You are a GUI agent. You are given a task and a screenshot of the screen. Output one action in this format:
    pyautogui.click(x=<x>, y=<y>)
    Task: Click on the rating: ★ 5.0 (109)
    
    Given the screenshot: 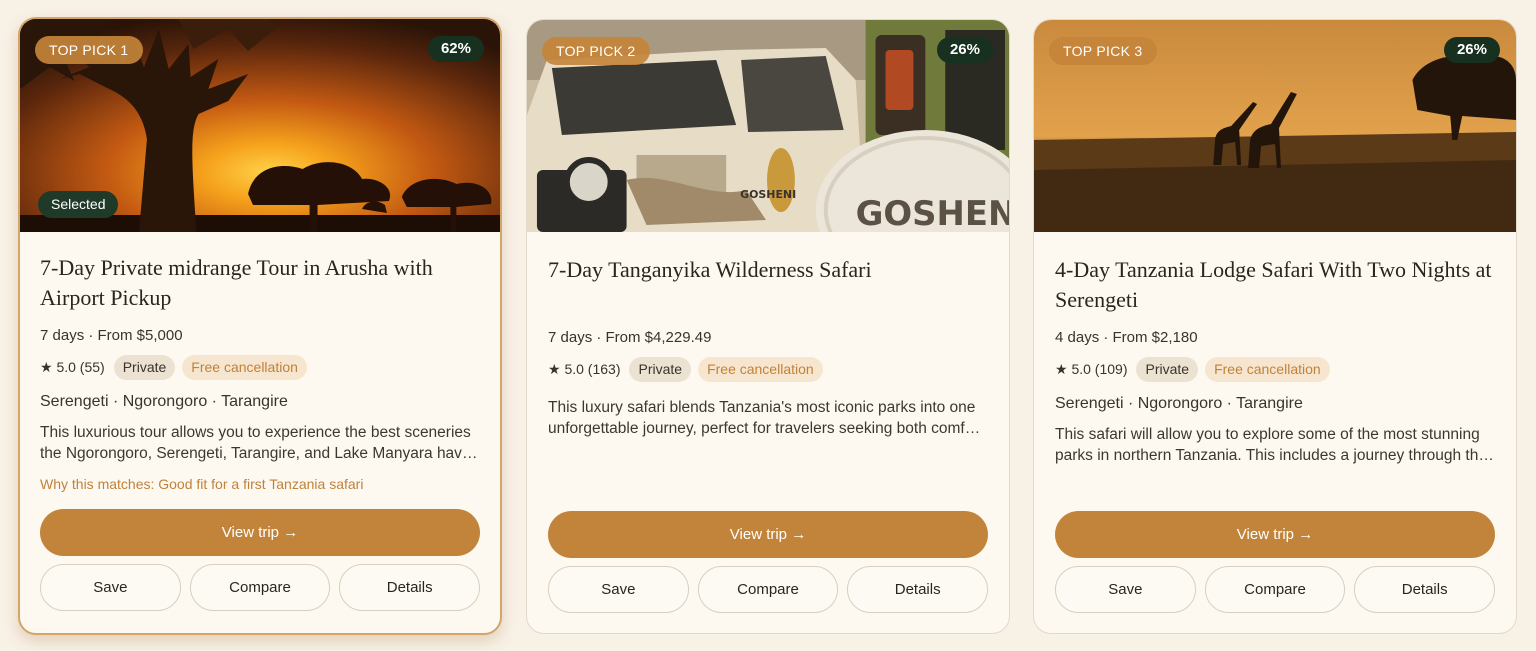 What is the action you would take?
    pyautogui.click(x=1091, y=369)
    